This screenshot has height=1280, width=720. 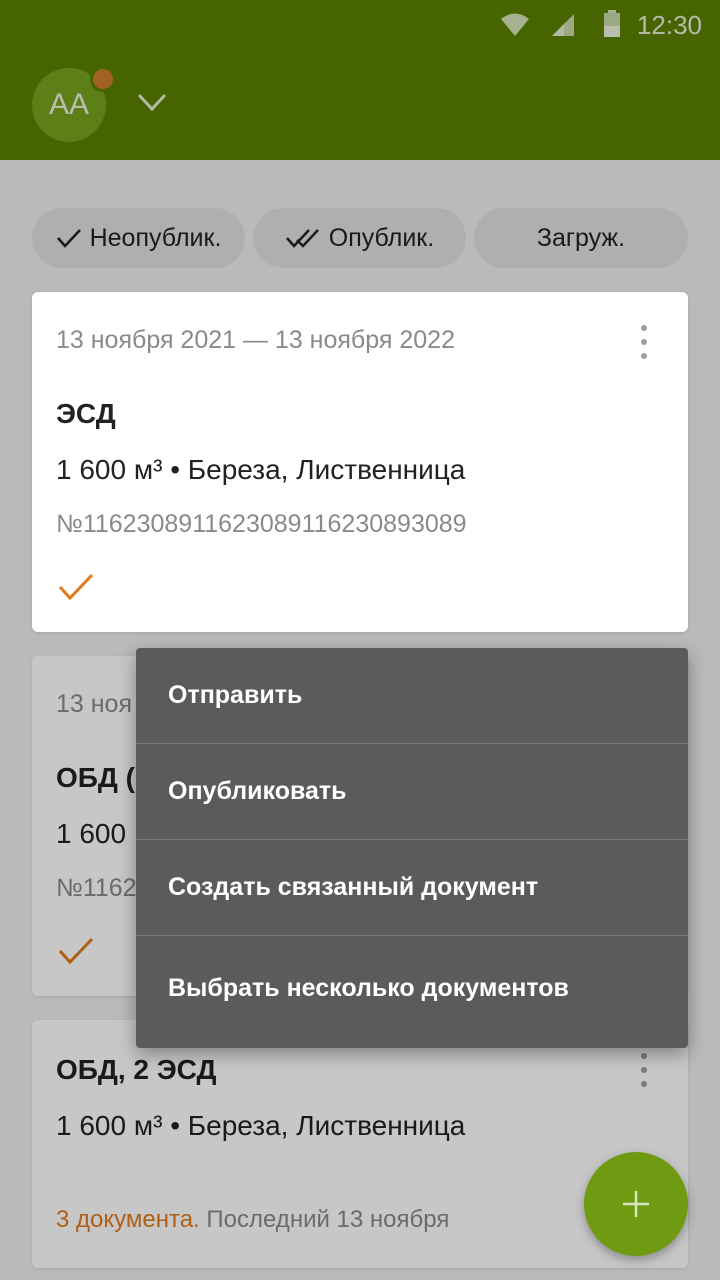 I want to click on menu-item-send: Отправить, so click(x=412, y=696).